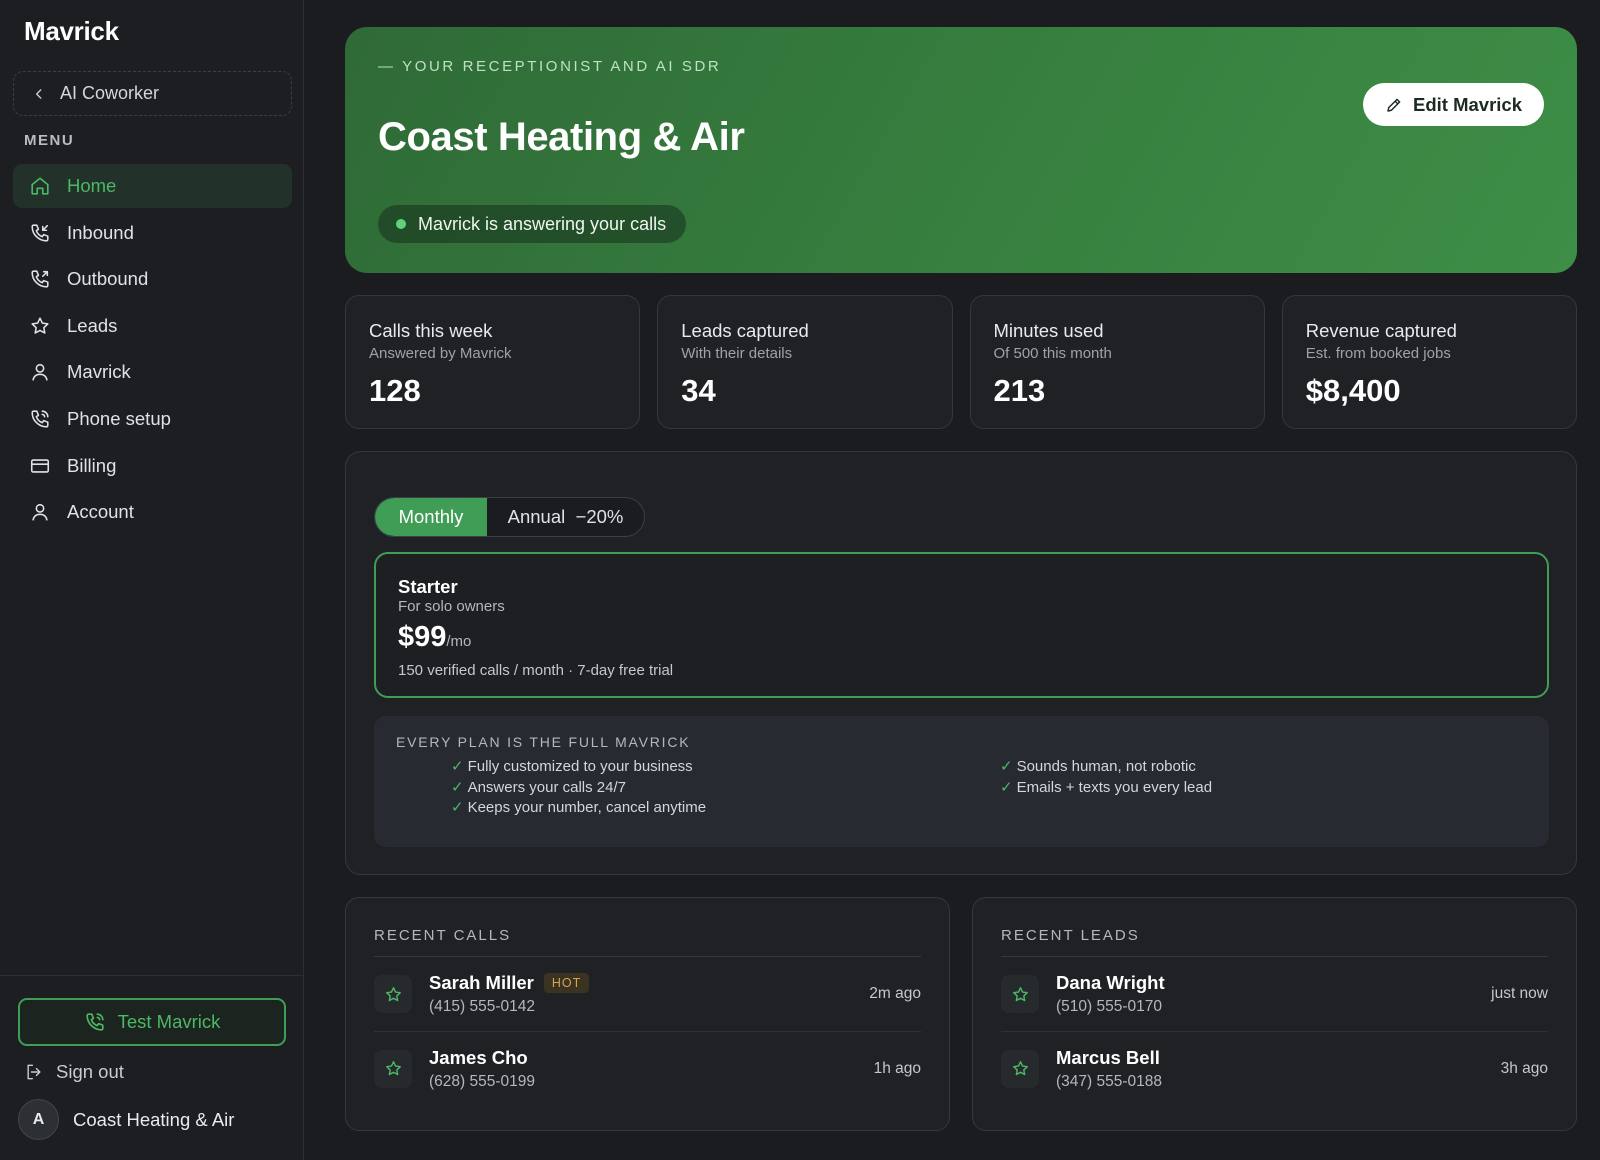  Describe the element at coordinates (698, 390) in the screenshot. I see `stat-value: 34` at that location.